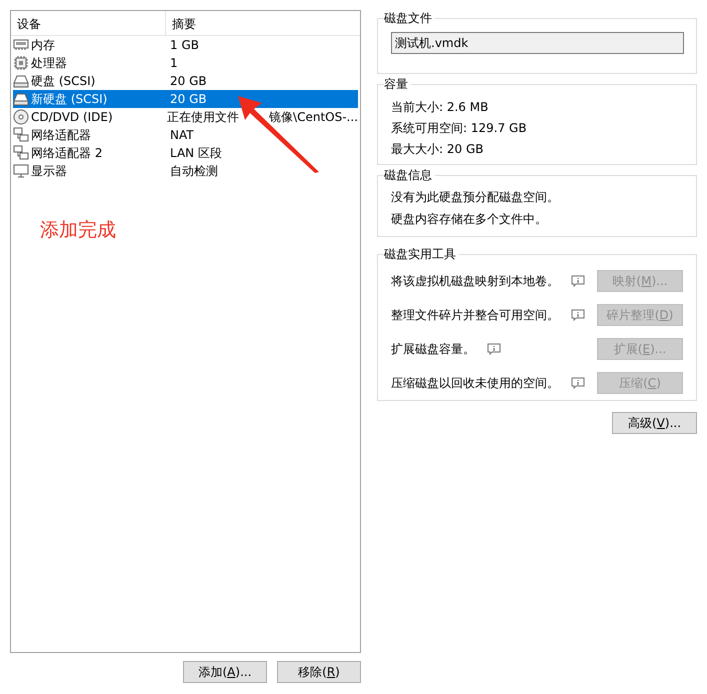 This screenshot has width=707, height=694. Describe the element at coordinates (433, 349) in the screenshot. I see `utility-text: 扩展磁盘容量。` at that location.